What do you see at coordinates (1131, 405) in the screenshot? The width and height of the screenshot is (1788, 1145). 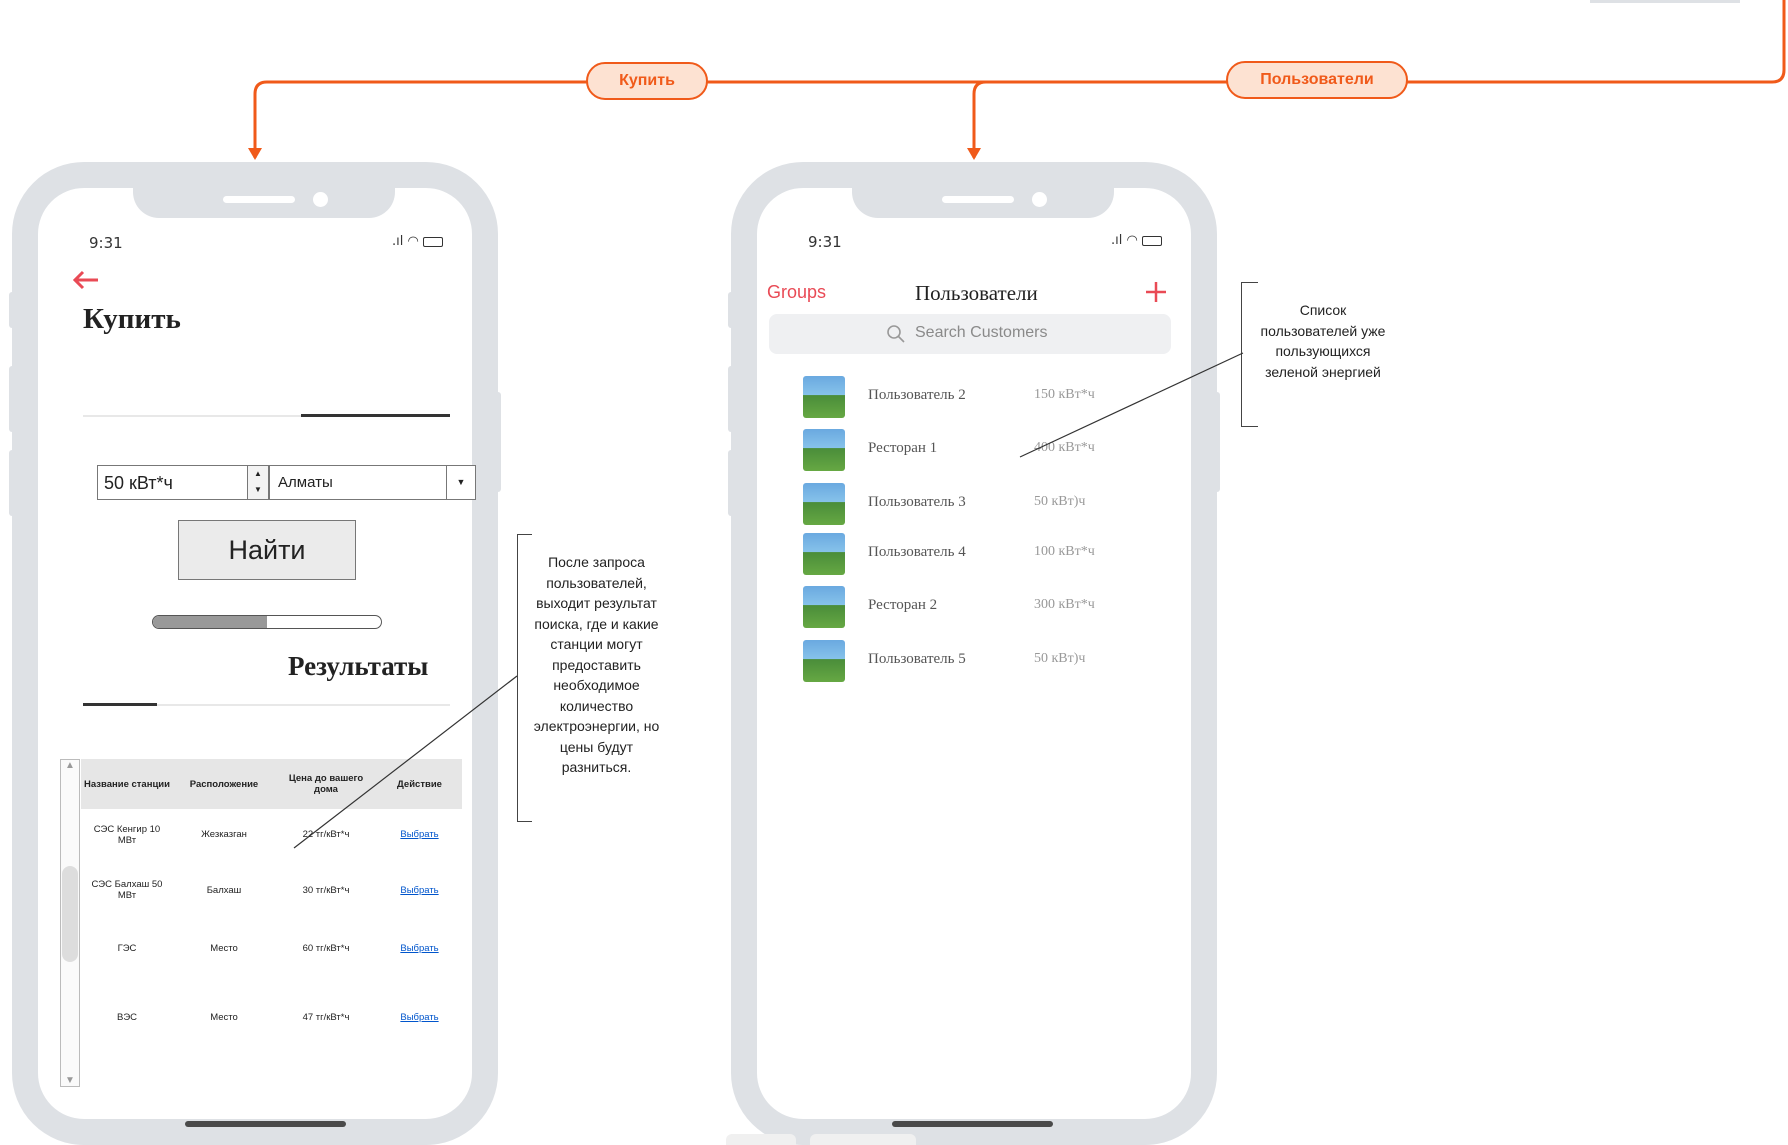 I see `annotation-pointer` at bounding box center [1131, 405].